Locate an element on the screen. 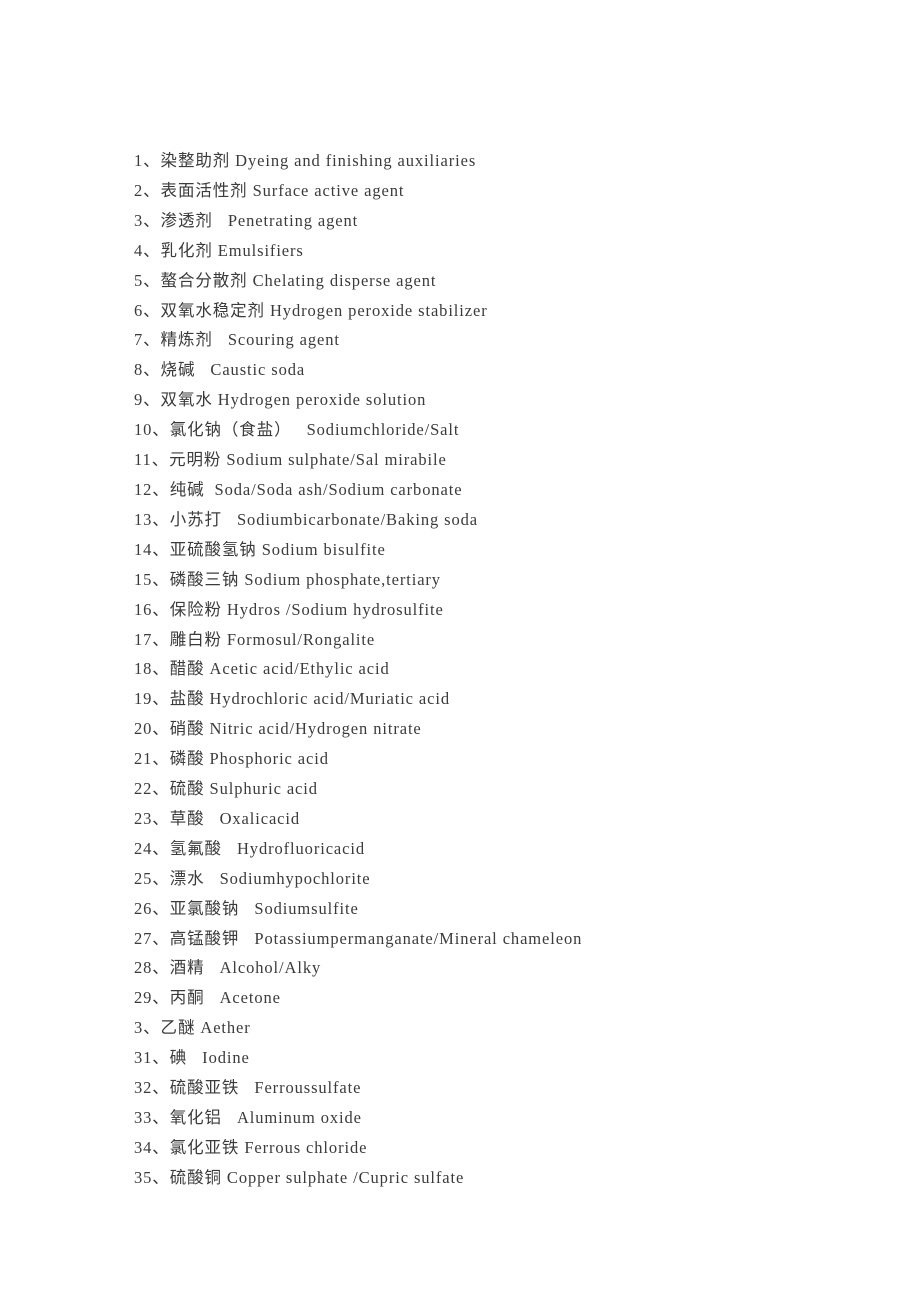  document-line: 5、螯合分散剂 Chelating disperse agent is located at coordinates (285, 280).